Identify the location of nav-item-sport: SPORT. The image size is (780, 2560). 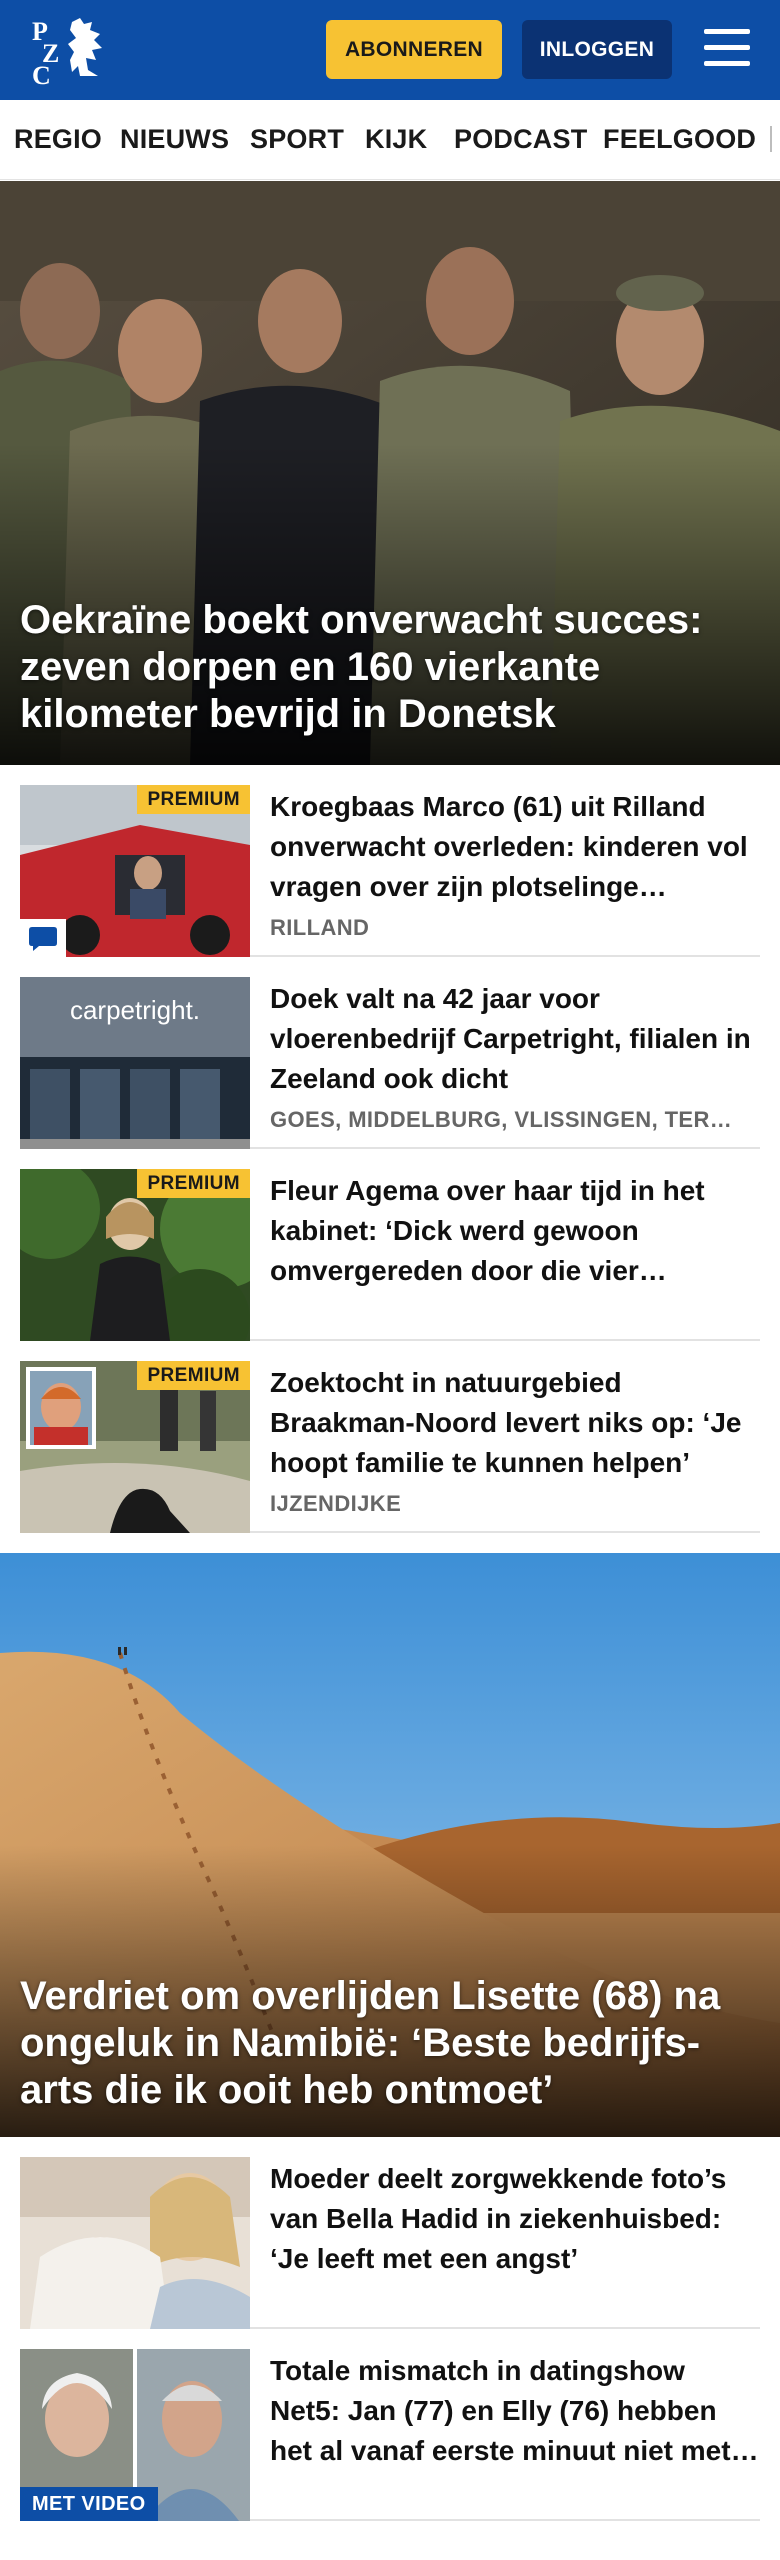
(297, 139).